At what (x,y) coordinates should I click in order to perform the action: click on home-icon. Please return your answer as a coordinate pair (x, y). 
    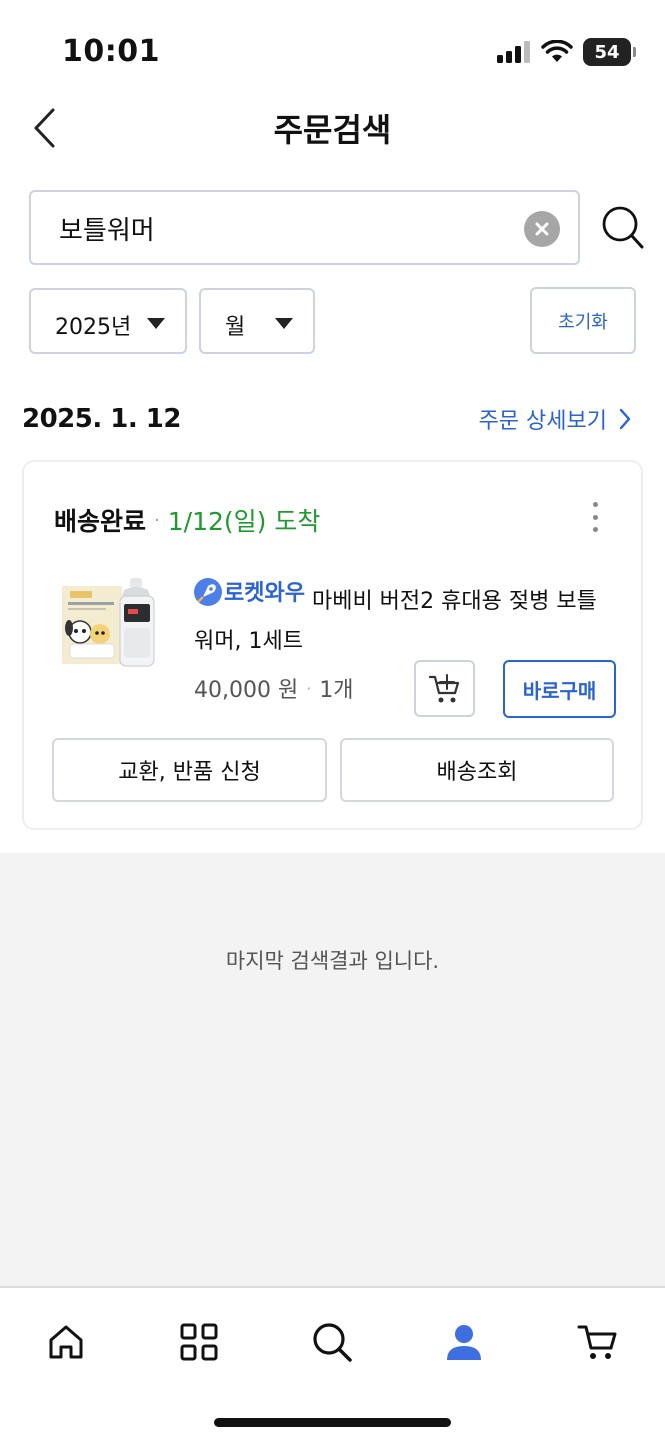
    Looking at the image, I should click on (66, 1342).